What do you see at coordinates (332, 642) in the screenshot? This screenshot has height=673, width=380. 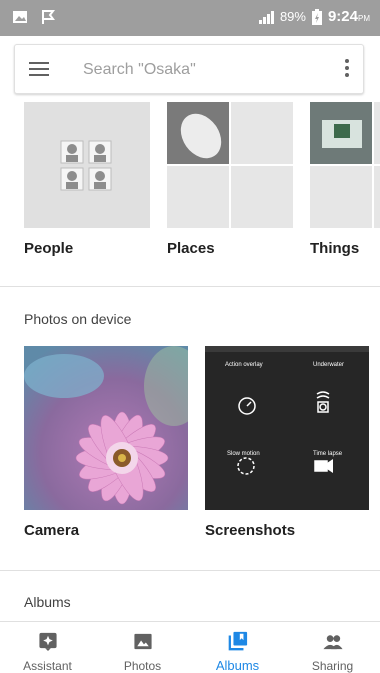 I see `people-icon` at bounding box center [332, 642].